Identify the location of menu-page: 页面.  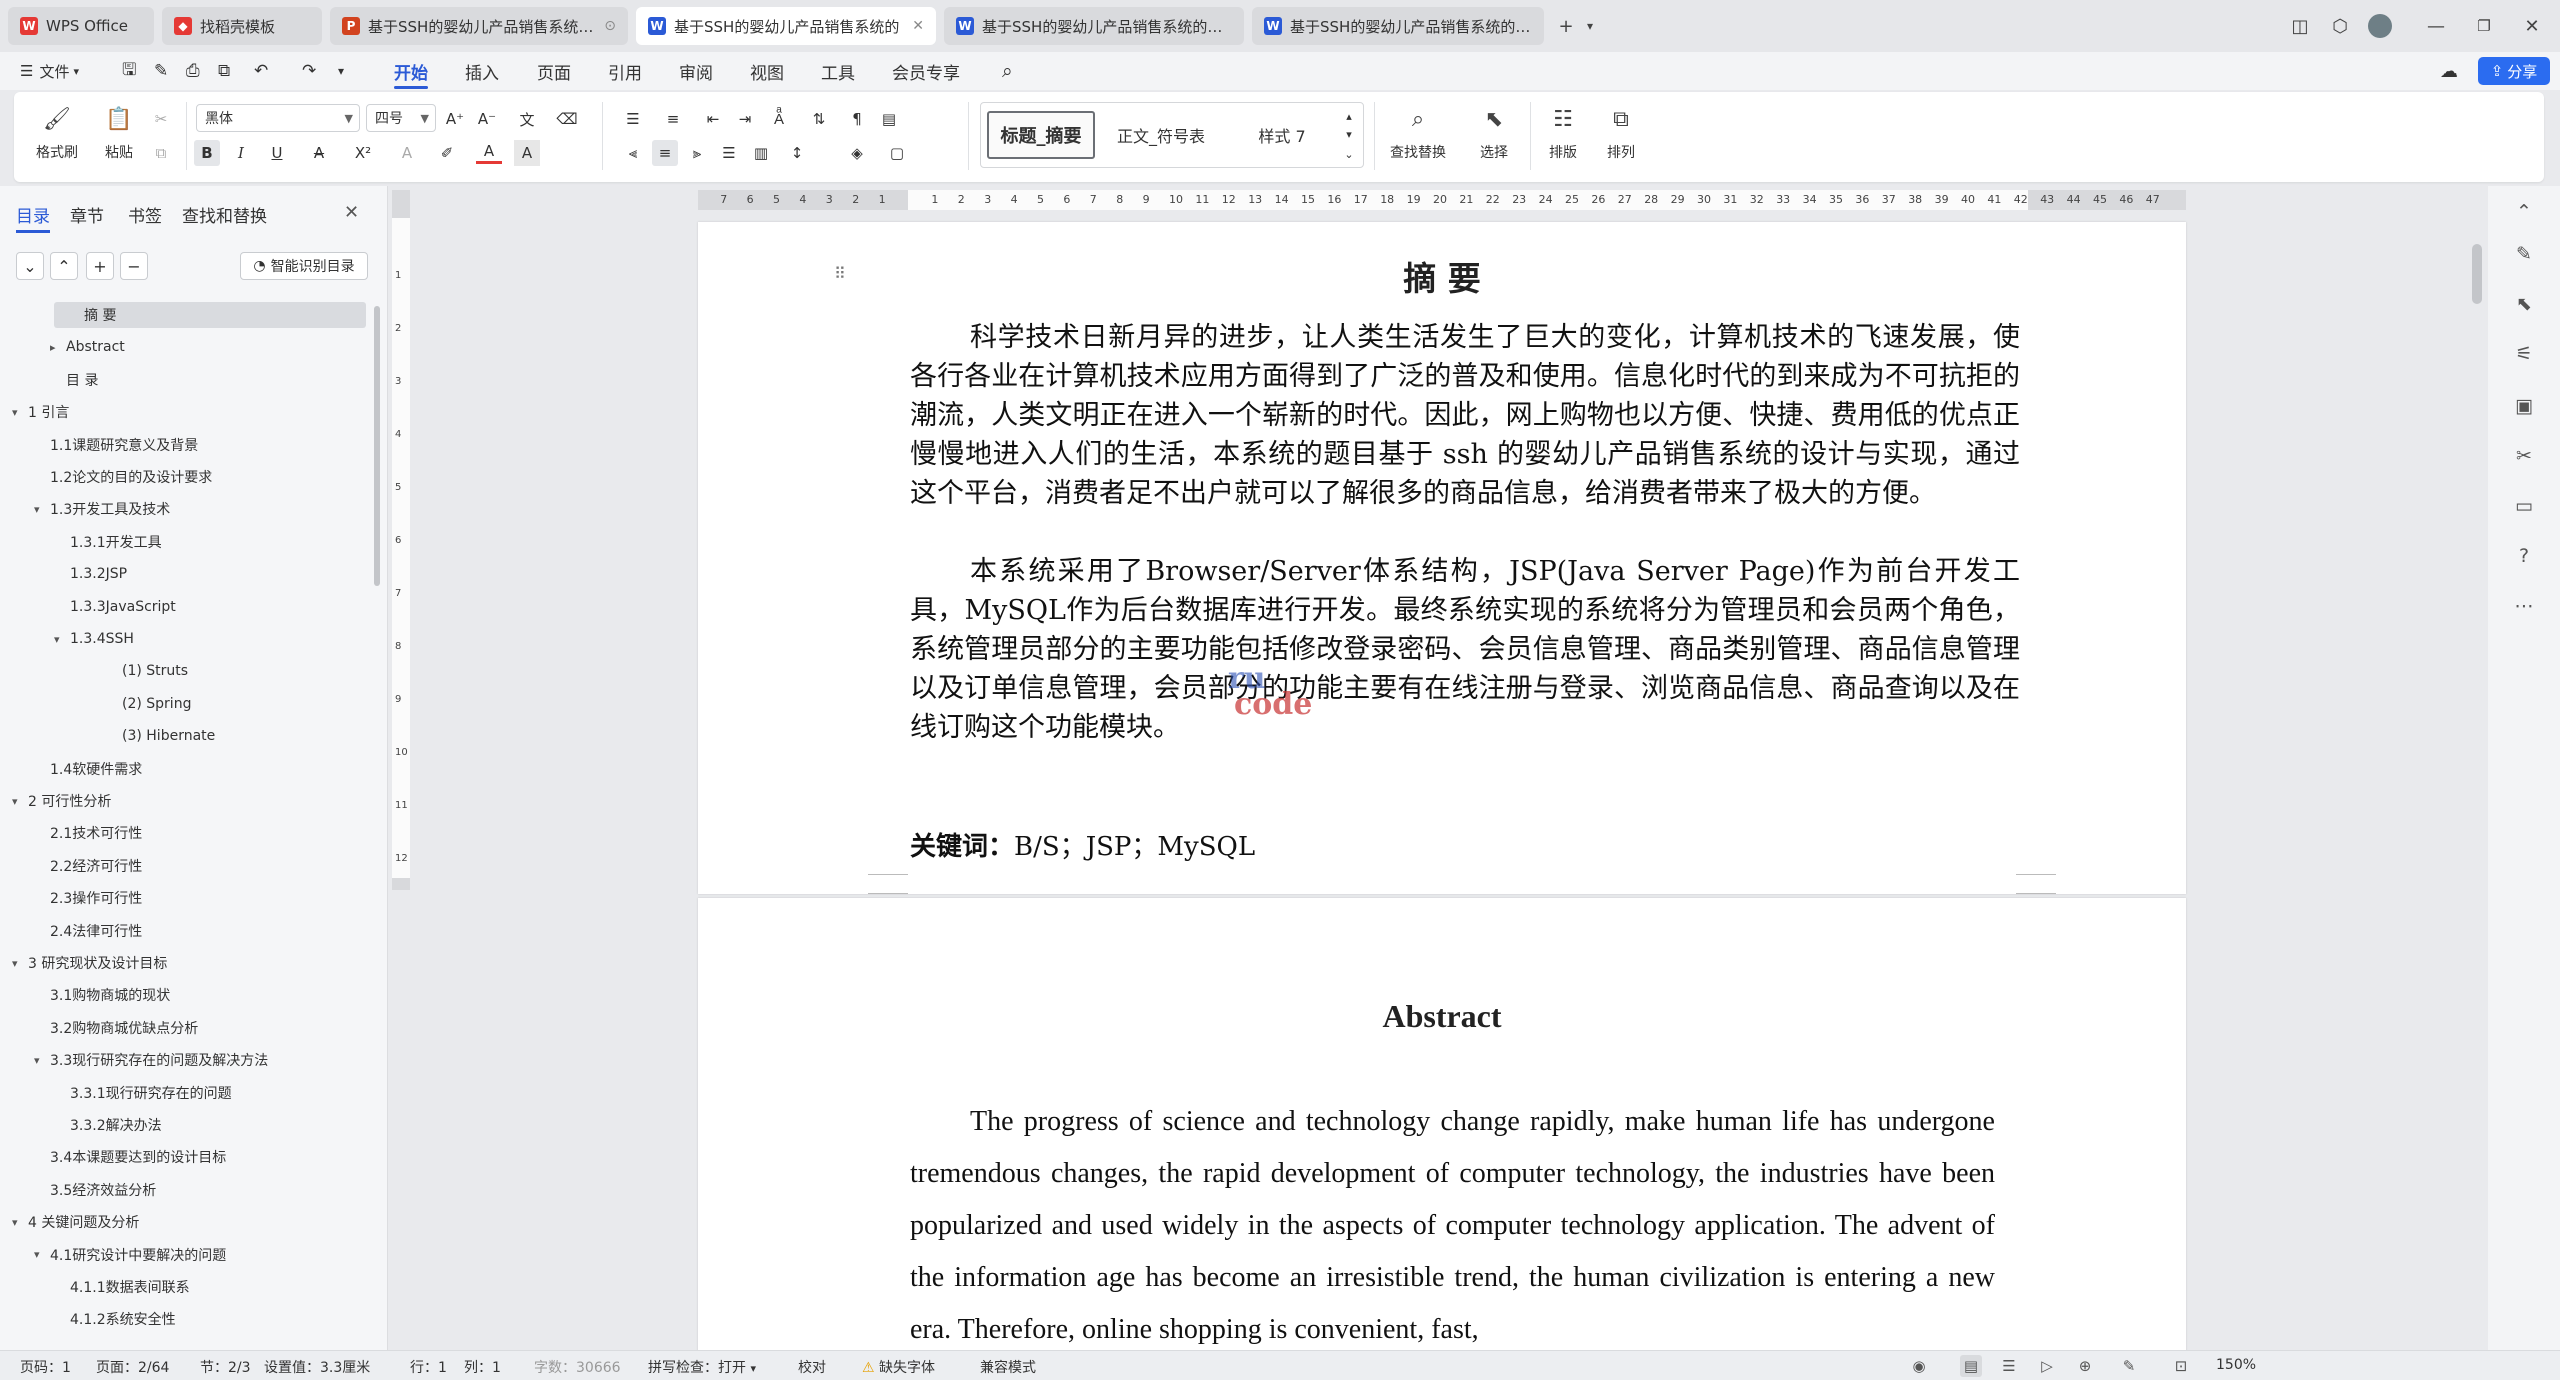
(554, 71).